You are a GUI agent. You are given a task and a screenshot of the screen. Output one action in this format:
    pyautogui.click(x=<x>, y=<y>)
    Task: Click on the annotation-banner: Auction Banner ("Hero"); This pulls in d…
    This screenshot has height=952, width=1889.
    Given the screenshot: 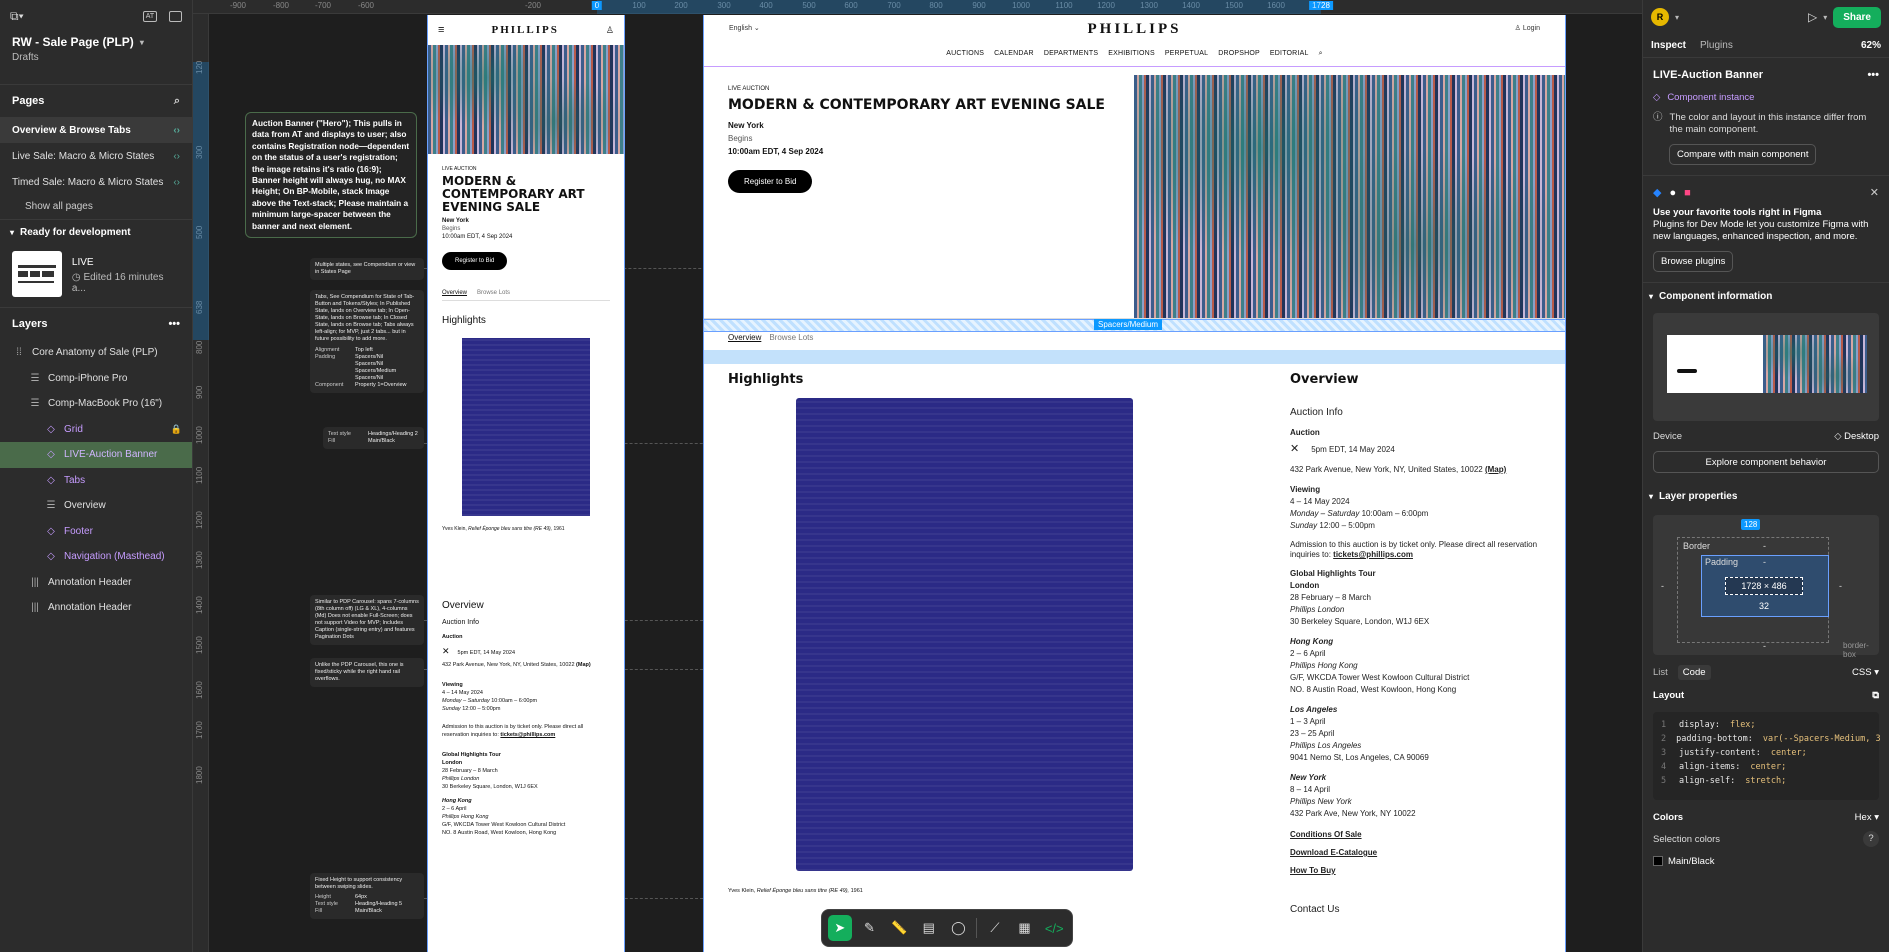 What is the action you would take?
    pyautogui.click(x=331, y=175)
    